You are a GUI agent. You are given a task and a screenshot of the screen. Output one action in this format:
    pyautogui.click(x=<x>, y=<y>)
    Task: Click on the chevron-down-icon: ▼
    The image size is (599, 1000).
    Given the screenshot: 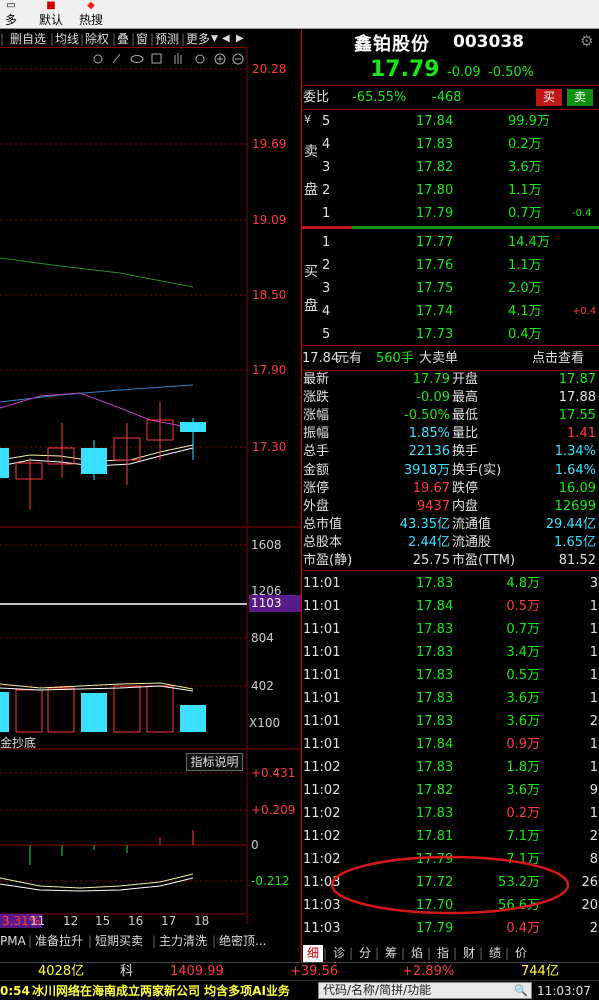 What is the action you would take?
    pyautogui.click(x=214, y=39)
    